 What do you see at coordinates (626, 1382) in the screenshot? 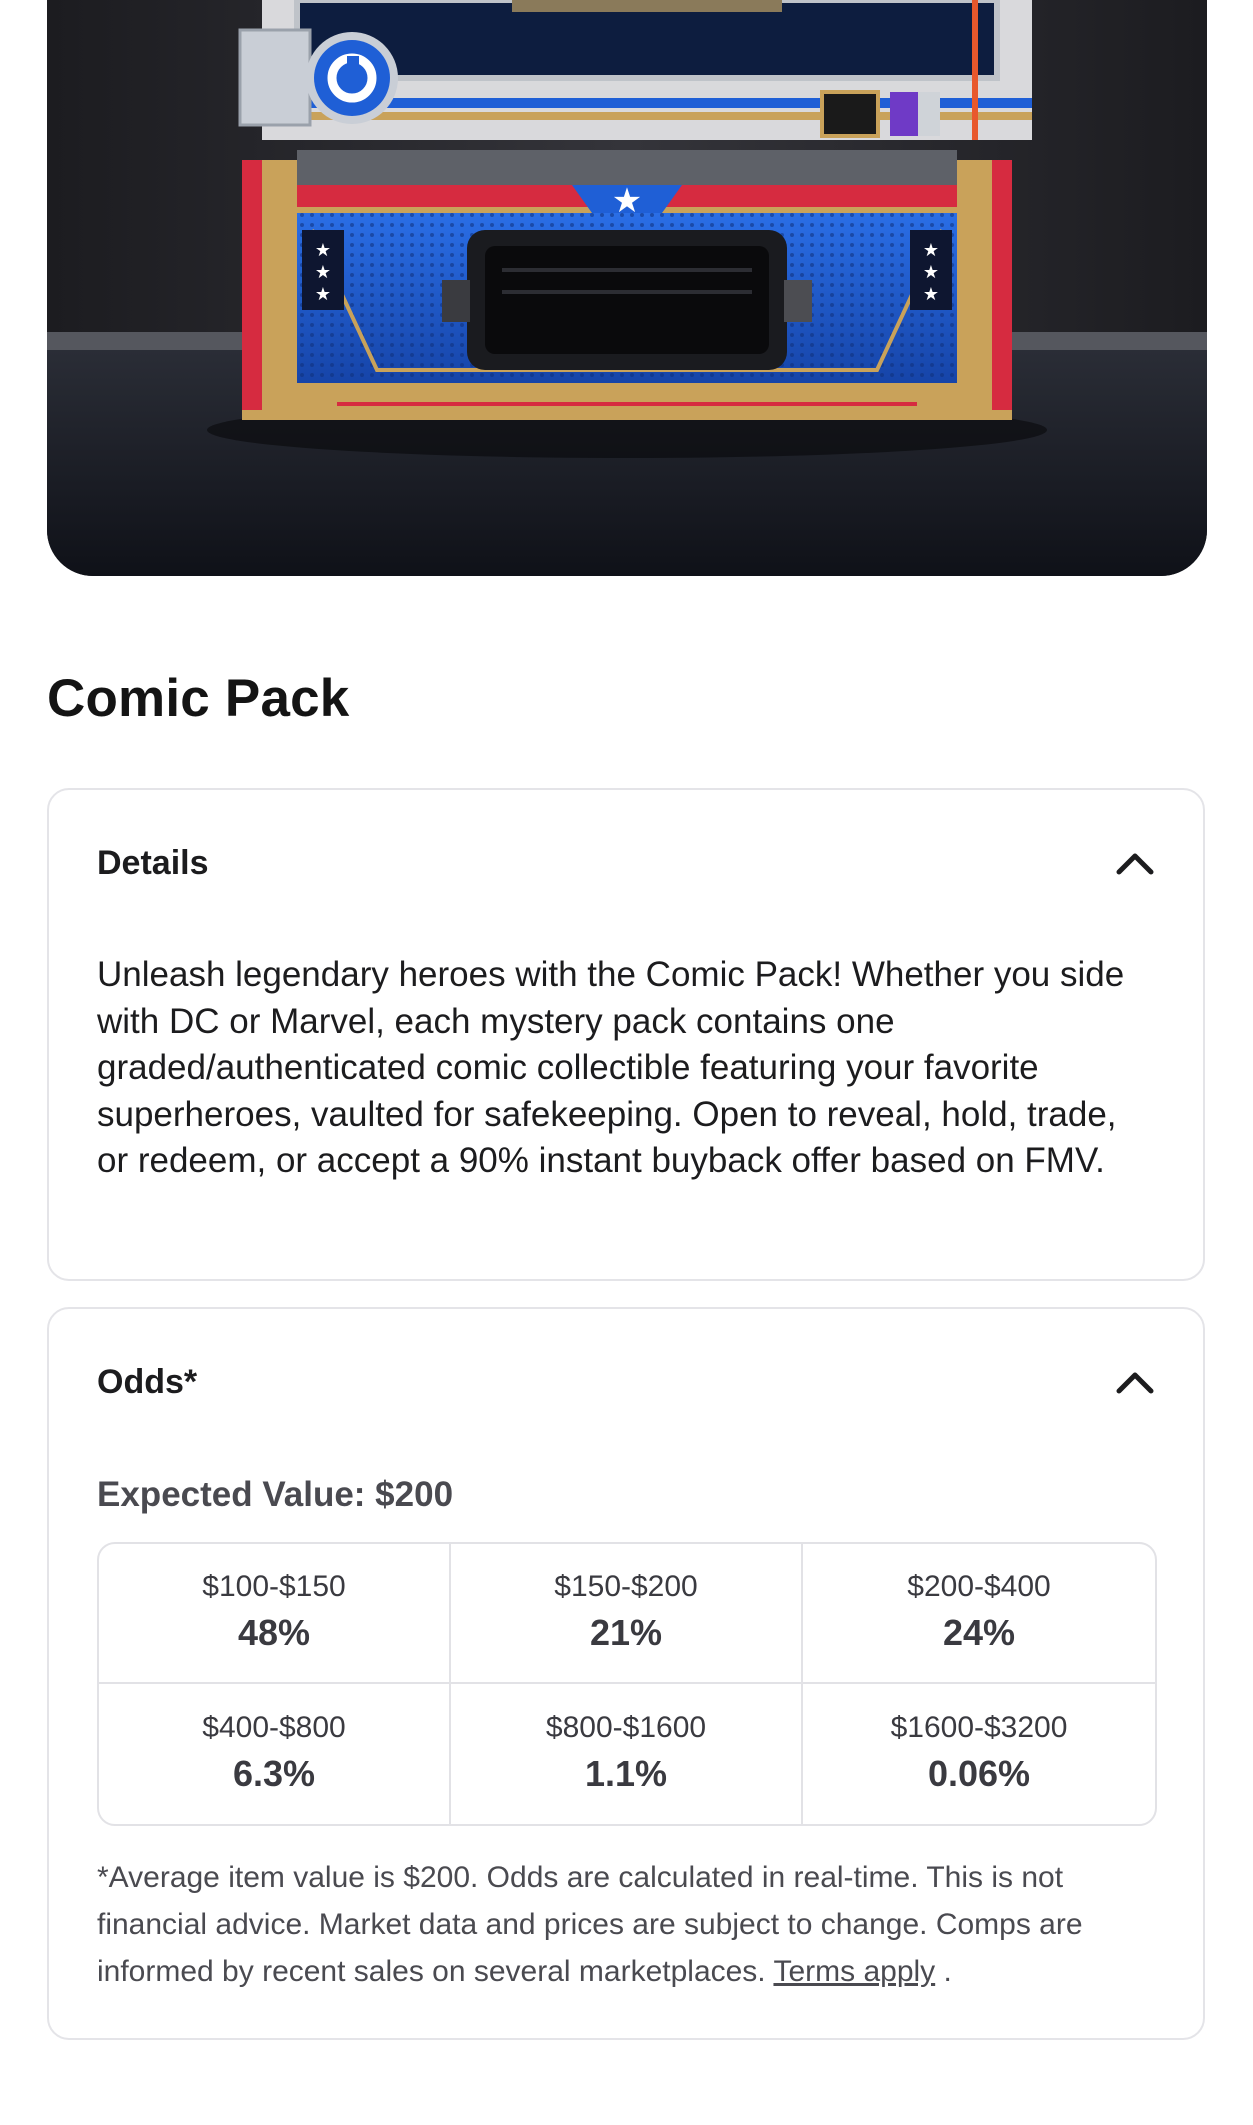
I see `odds-header: Odds*` at bounding box center [626, 1382].